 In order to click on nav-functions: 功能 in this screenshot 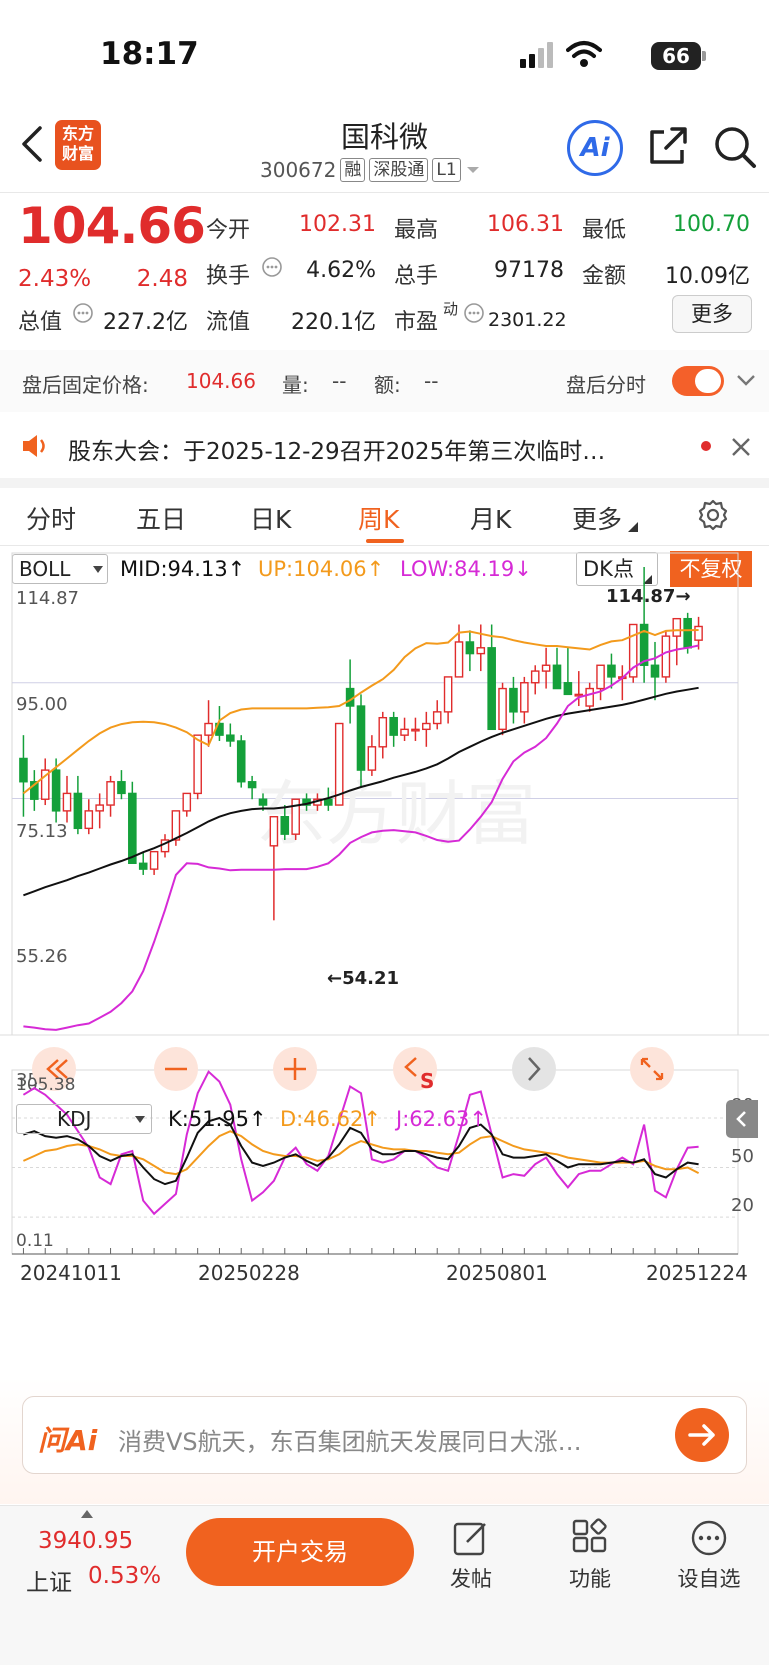, I will do `click(590, 1555)`.